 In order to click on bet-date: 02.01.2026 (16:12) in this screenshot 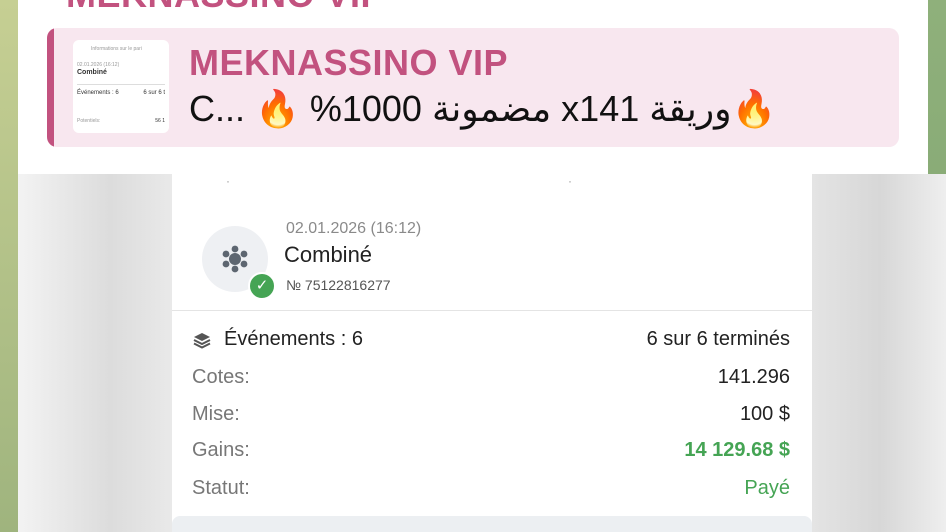, I will do `click(354, 228)`.